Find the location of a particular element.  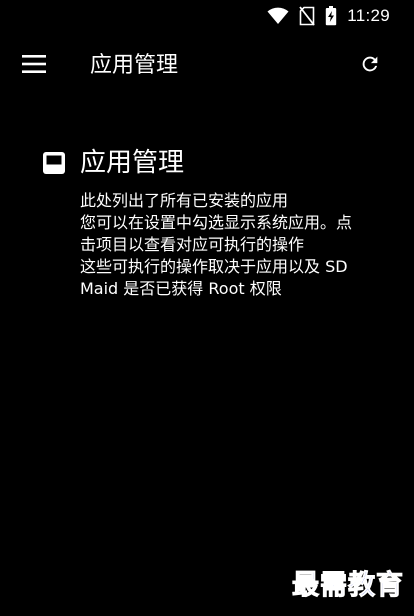

hamburger-menu-icon is located at coordinates (34, 66).